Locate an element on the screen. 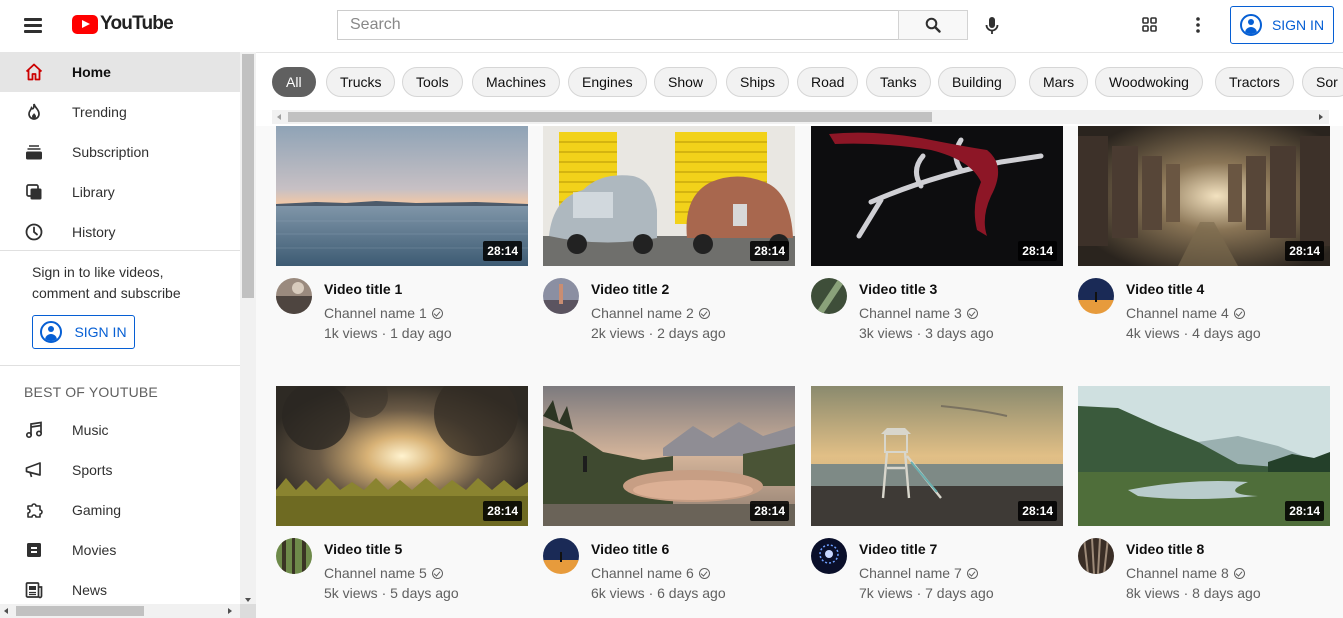 The image size is (1343, 618). chip-road: Road is located at coordinates (828, 82).